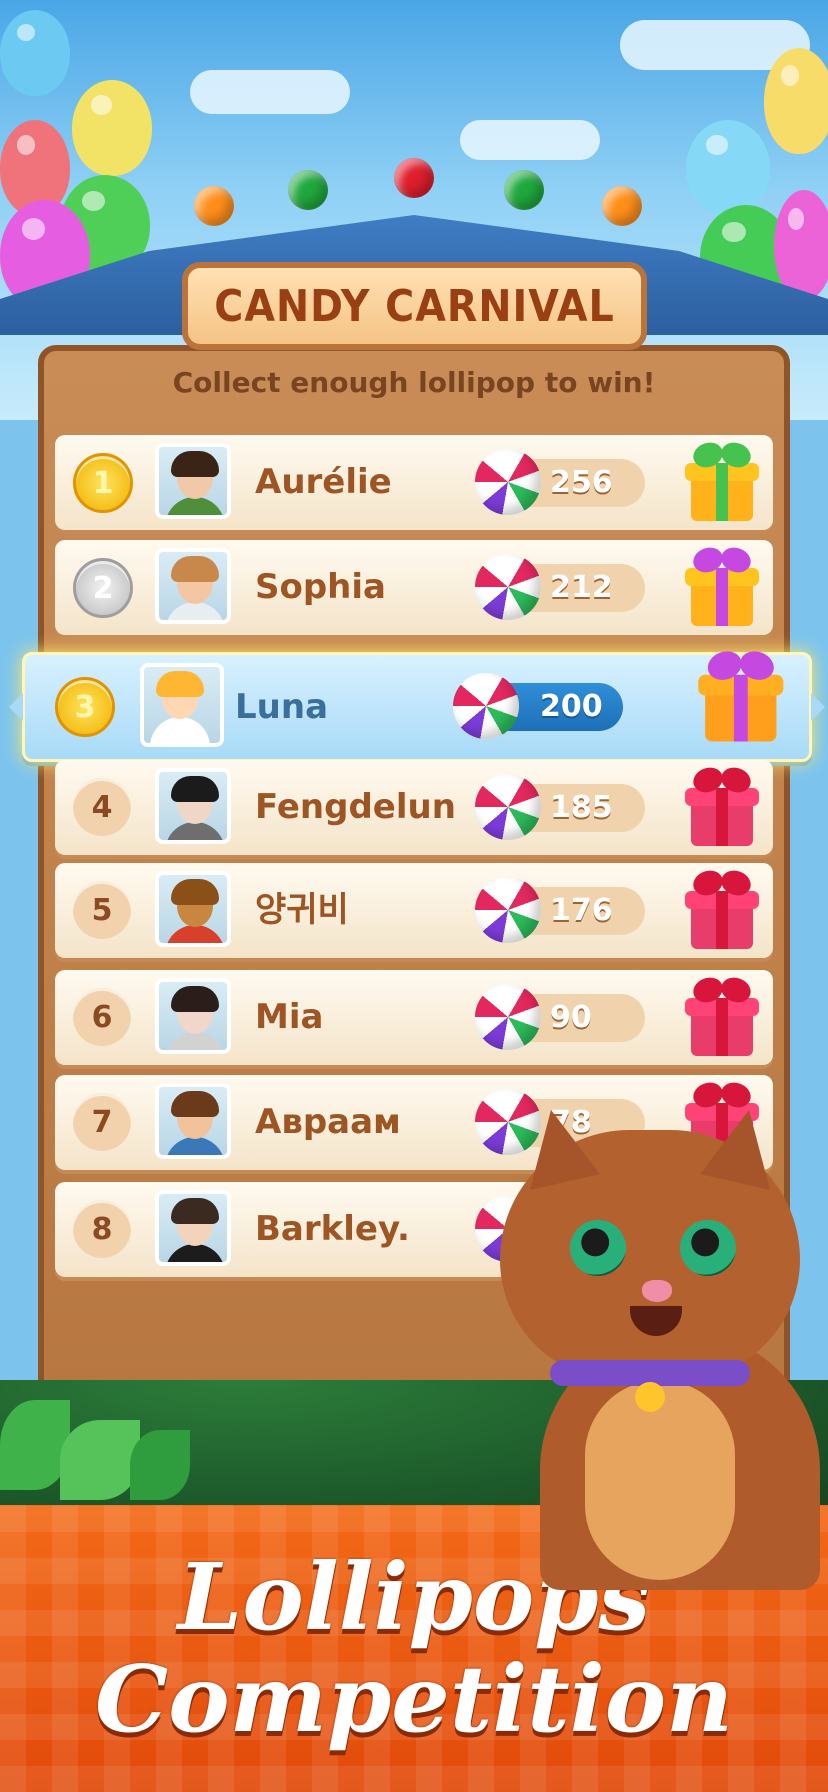 The image size is (828, 1792). I want to click on rank-badge: 6, so click(102, 1017).